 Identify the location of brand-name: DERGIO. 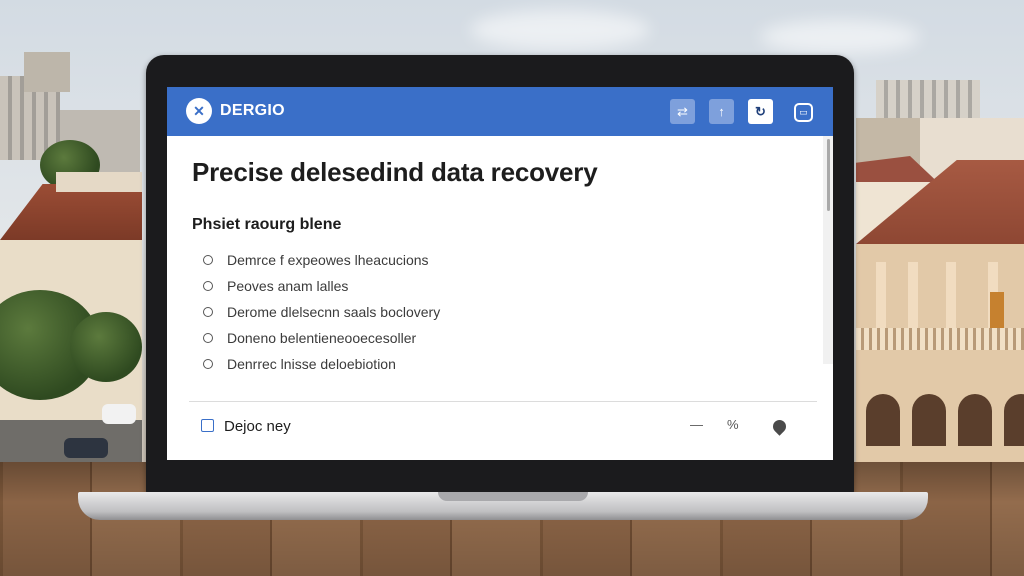
(252, 110).